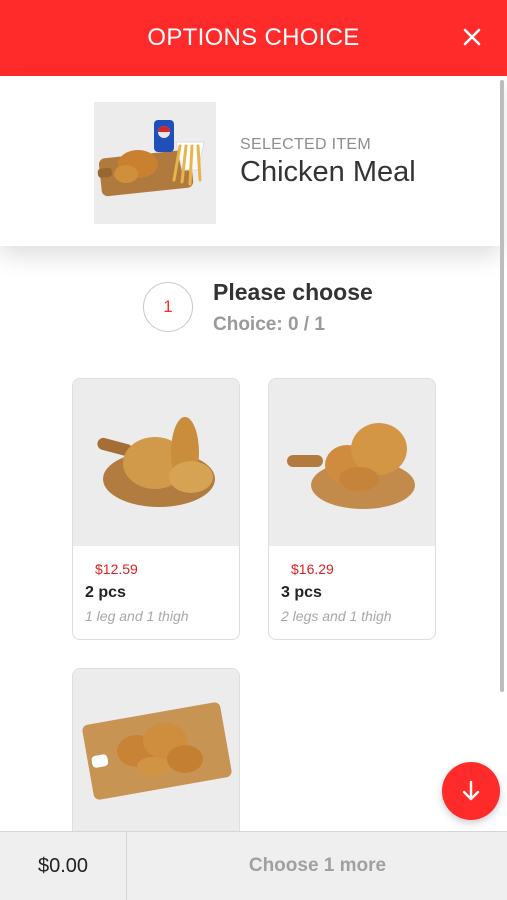 Image resolution: width=507 pixels, height=900 pixels. I want to click on page-title: OPTIONS CHOICE, so click(253, 37).